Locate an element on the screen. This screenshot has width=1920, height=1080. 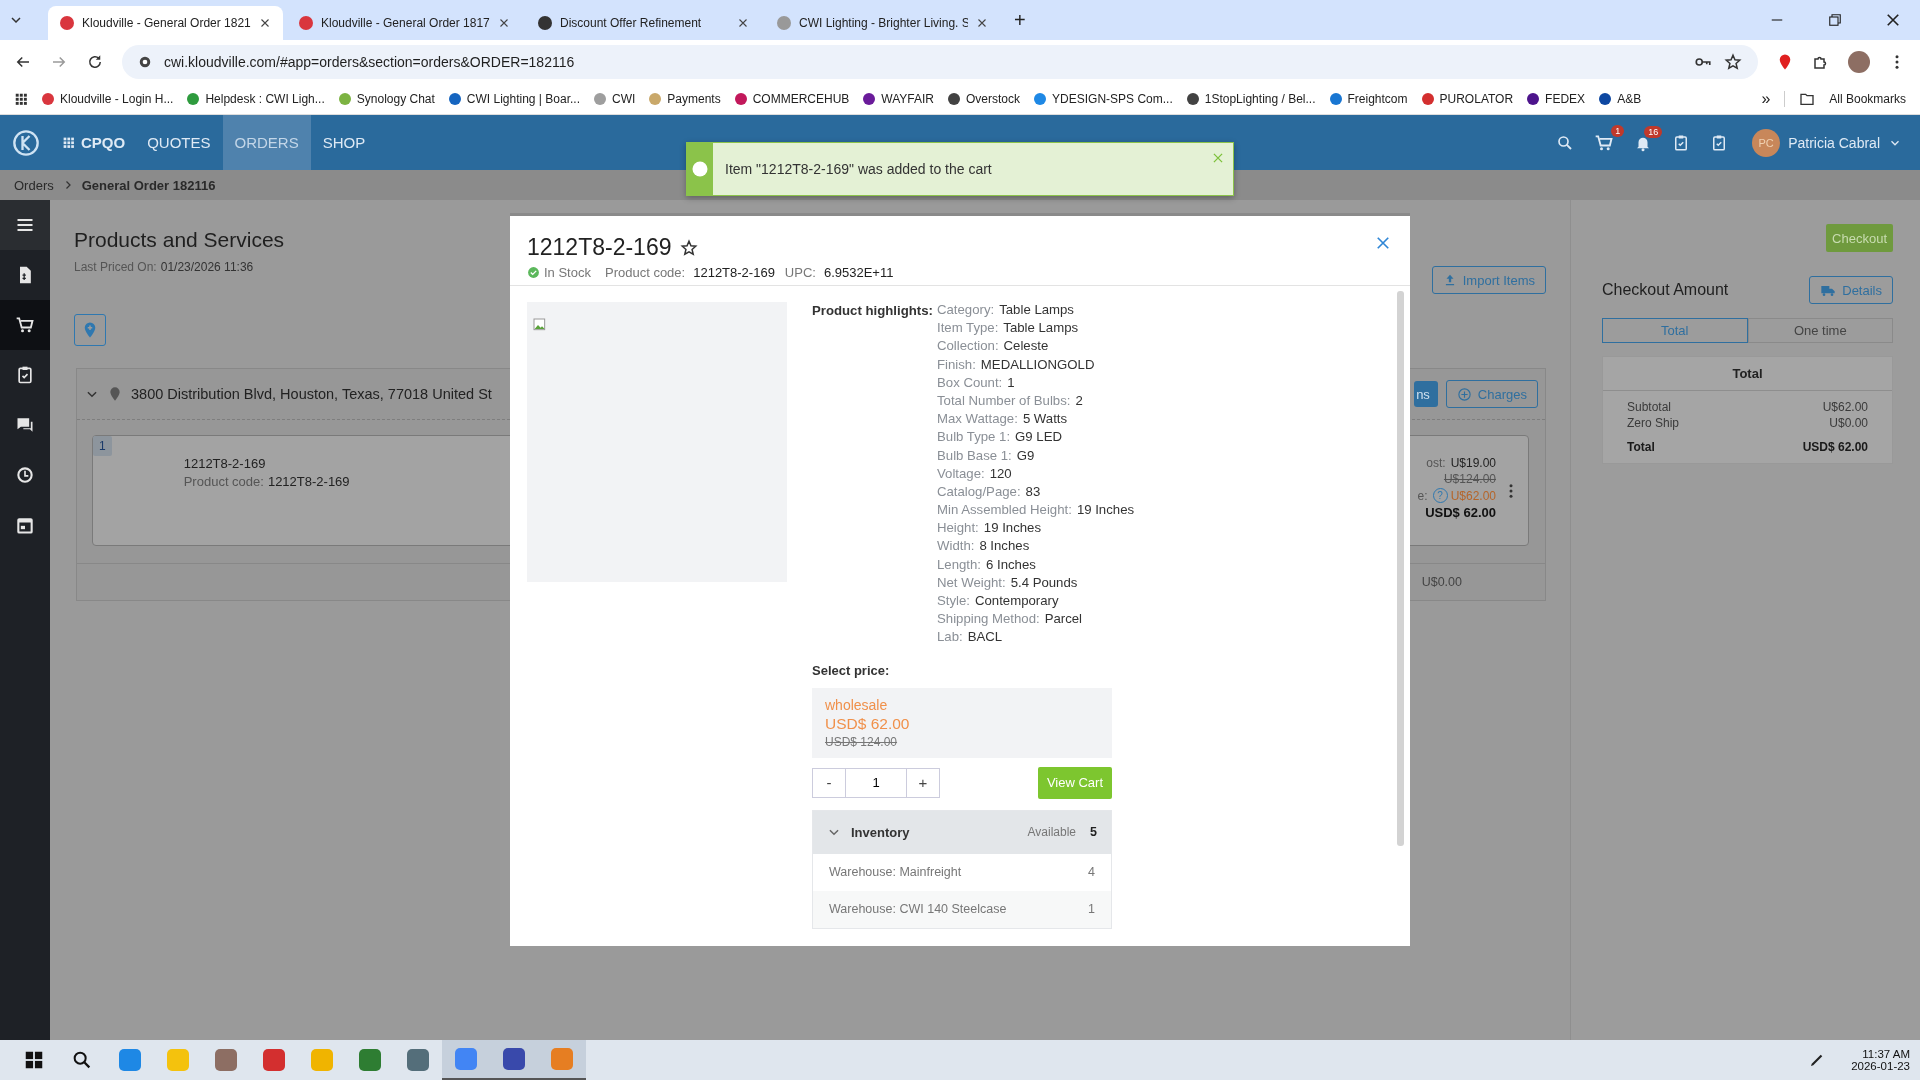
decrease-button: - is located at coordinates (829, 782).